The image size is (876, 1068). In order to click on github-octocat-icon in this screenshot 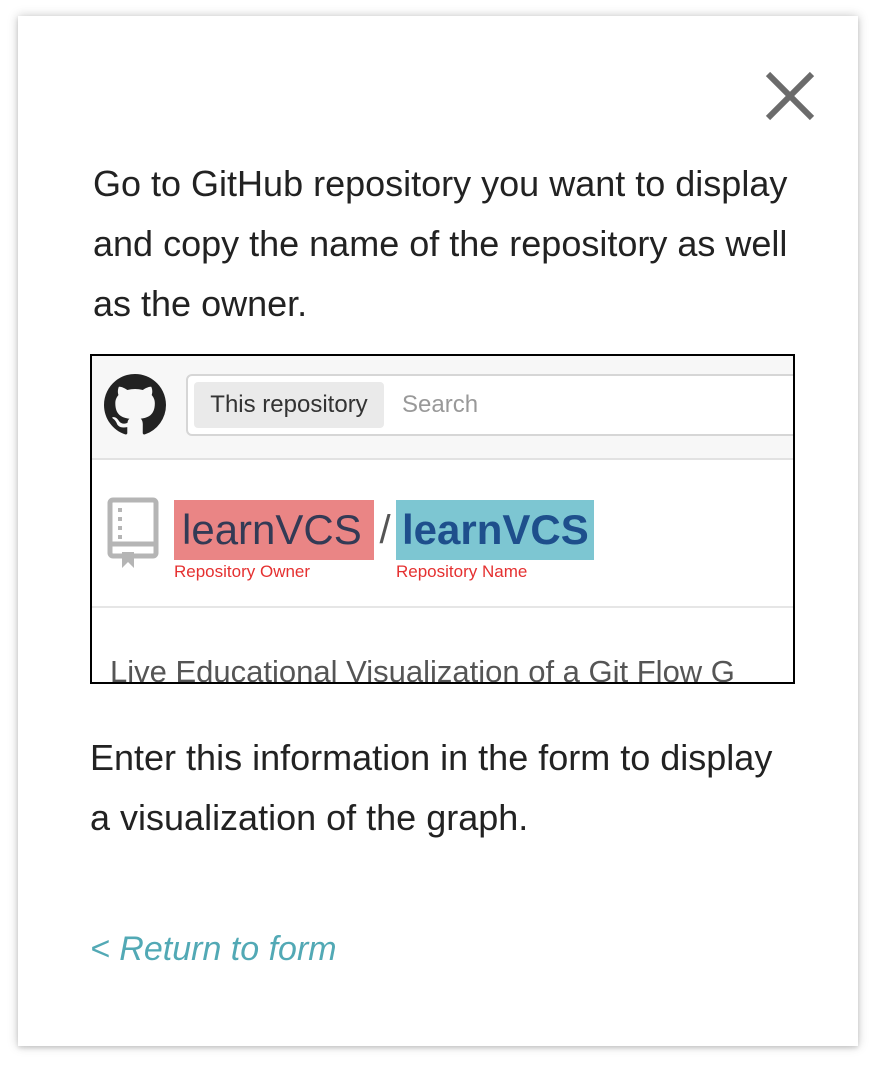, I will do `click(135, 404)`.